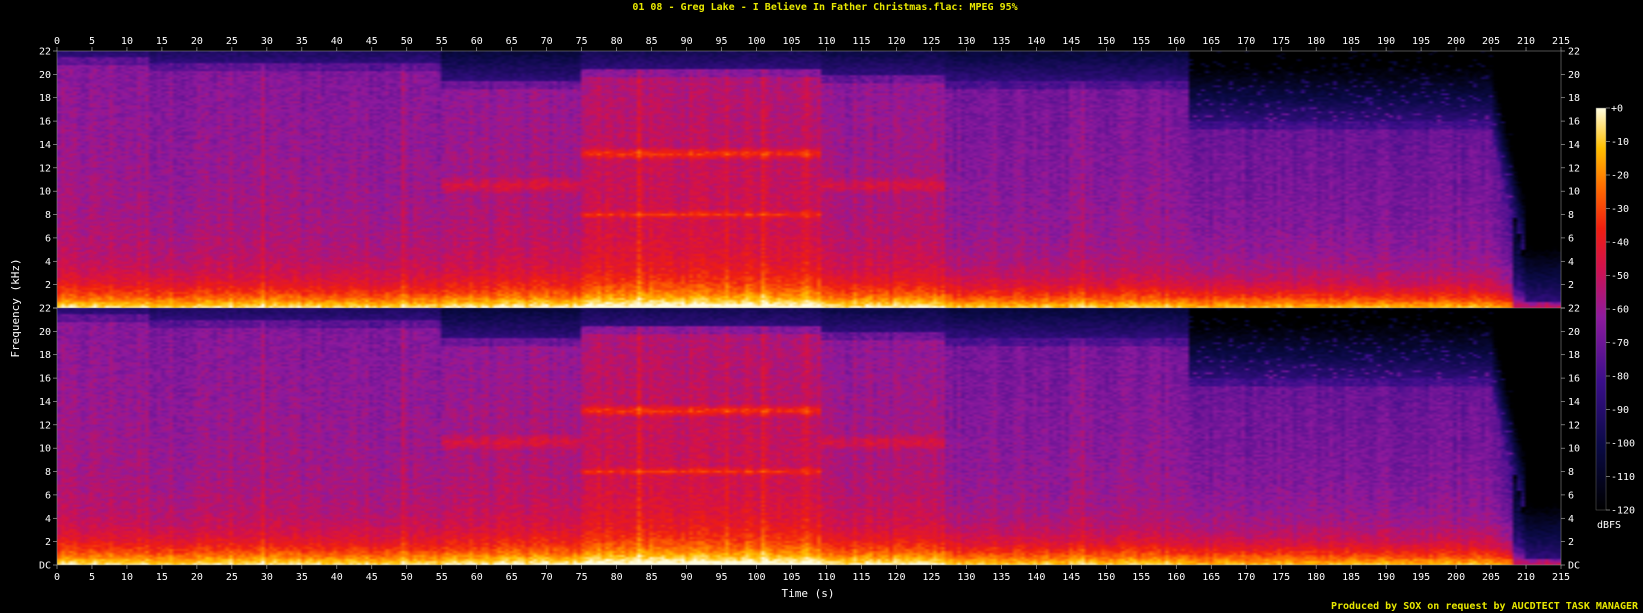 The height and width of the screenshot is (613, 1643). Describe the element at coordinates (1211, 577) in the screenshot. I see `x-tick-label: 165` at that location.